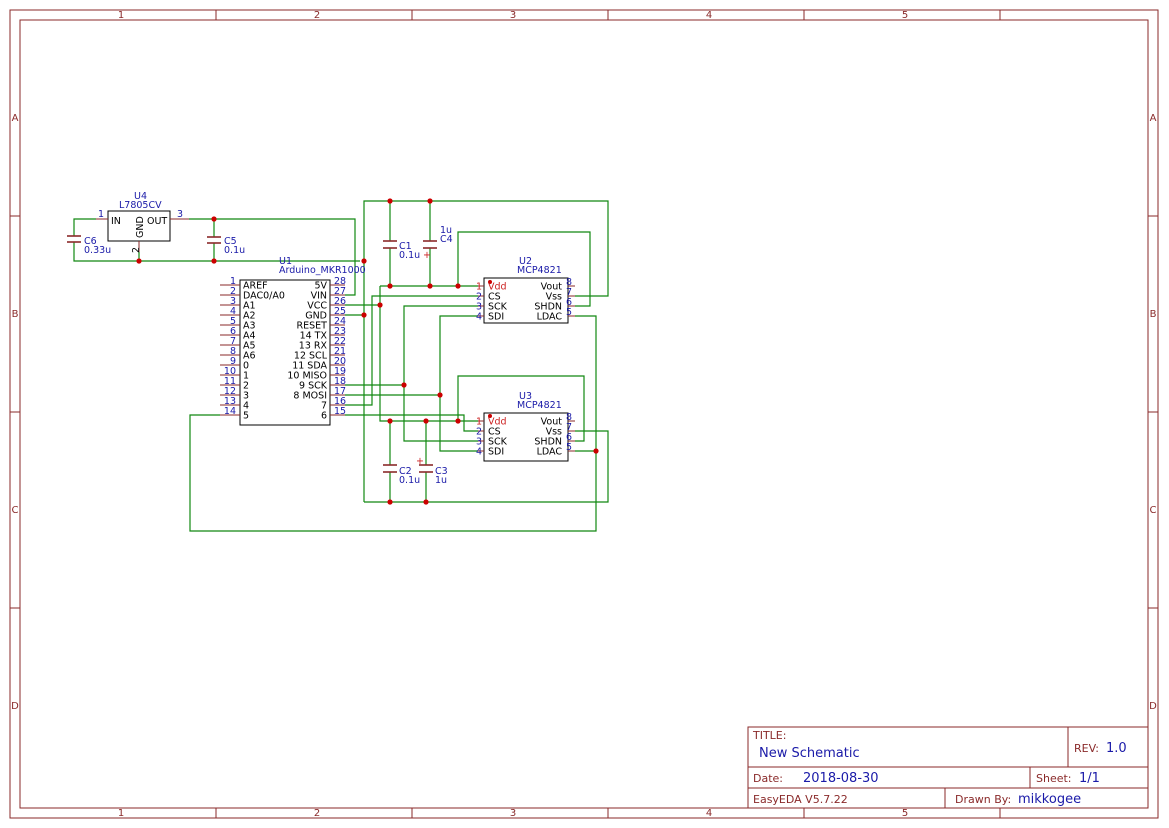 Image resolution: width=1169 pixels, height=828 pixels. What do you see at coordinates (769, 735) in the screenshot?
I see `title-label: TITLE:` at bounding box center [769, 735].